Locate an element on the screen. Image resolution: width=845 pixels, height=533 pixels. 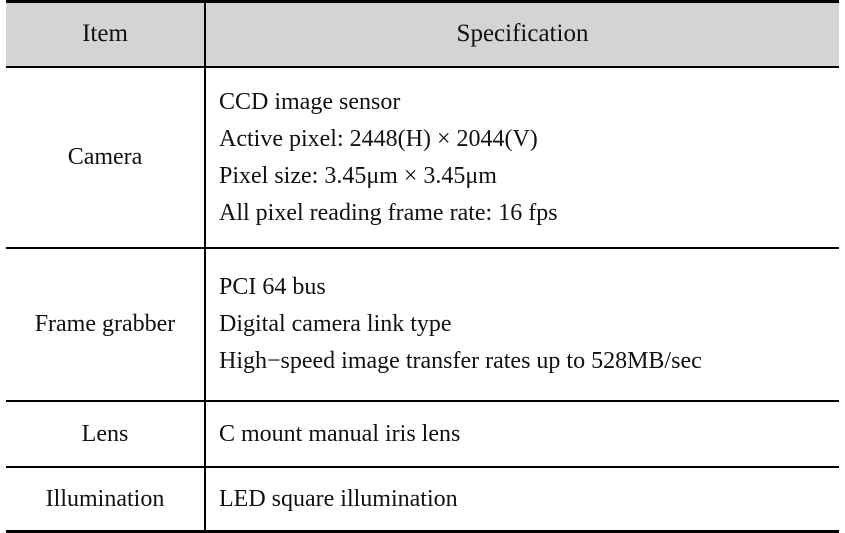
spec-line: CCD image sensor is located at coordinates (310, 101).